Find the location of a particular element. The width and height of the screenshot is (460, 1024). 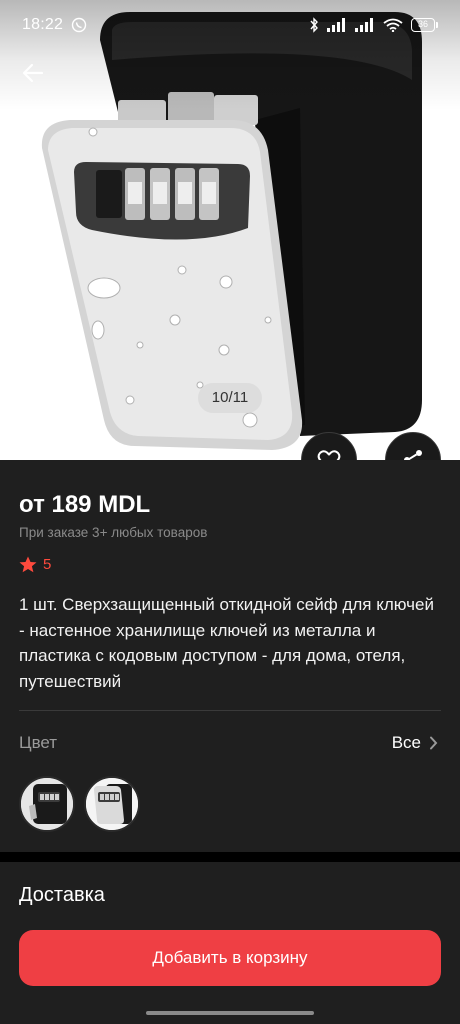

star-icon is located at coordinates (28, 564).